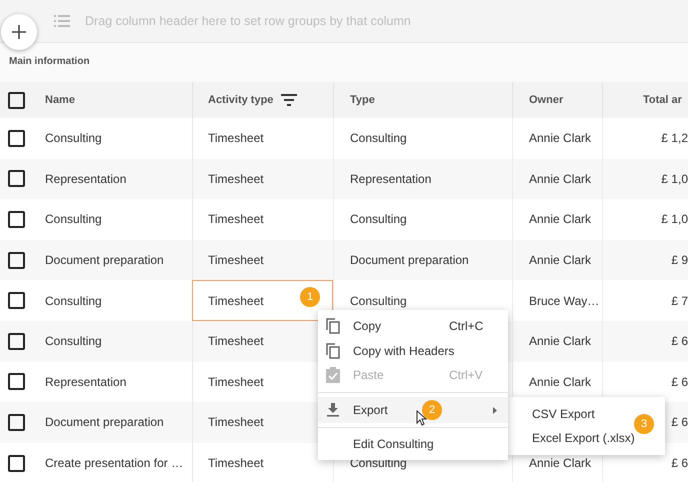  What do you see at coordinates (344, 62) in the screenshot?
I see `section-title: Main information` at bounding box center [344, 62].